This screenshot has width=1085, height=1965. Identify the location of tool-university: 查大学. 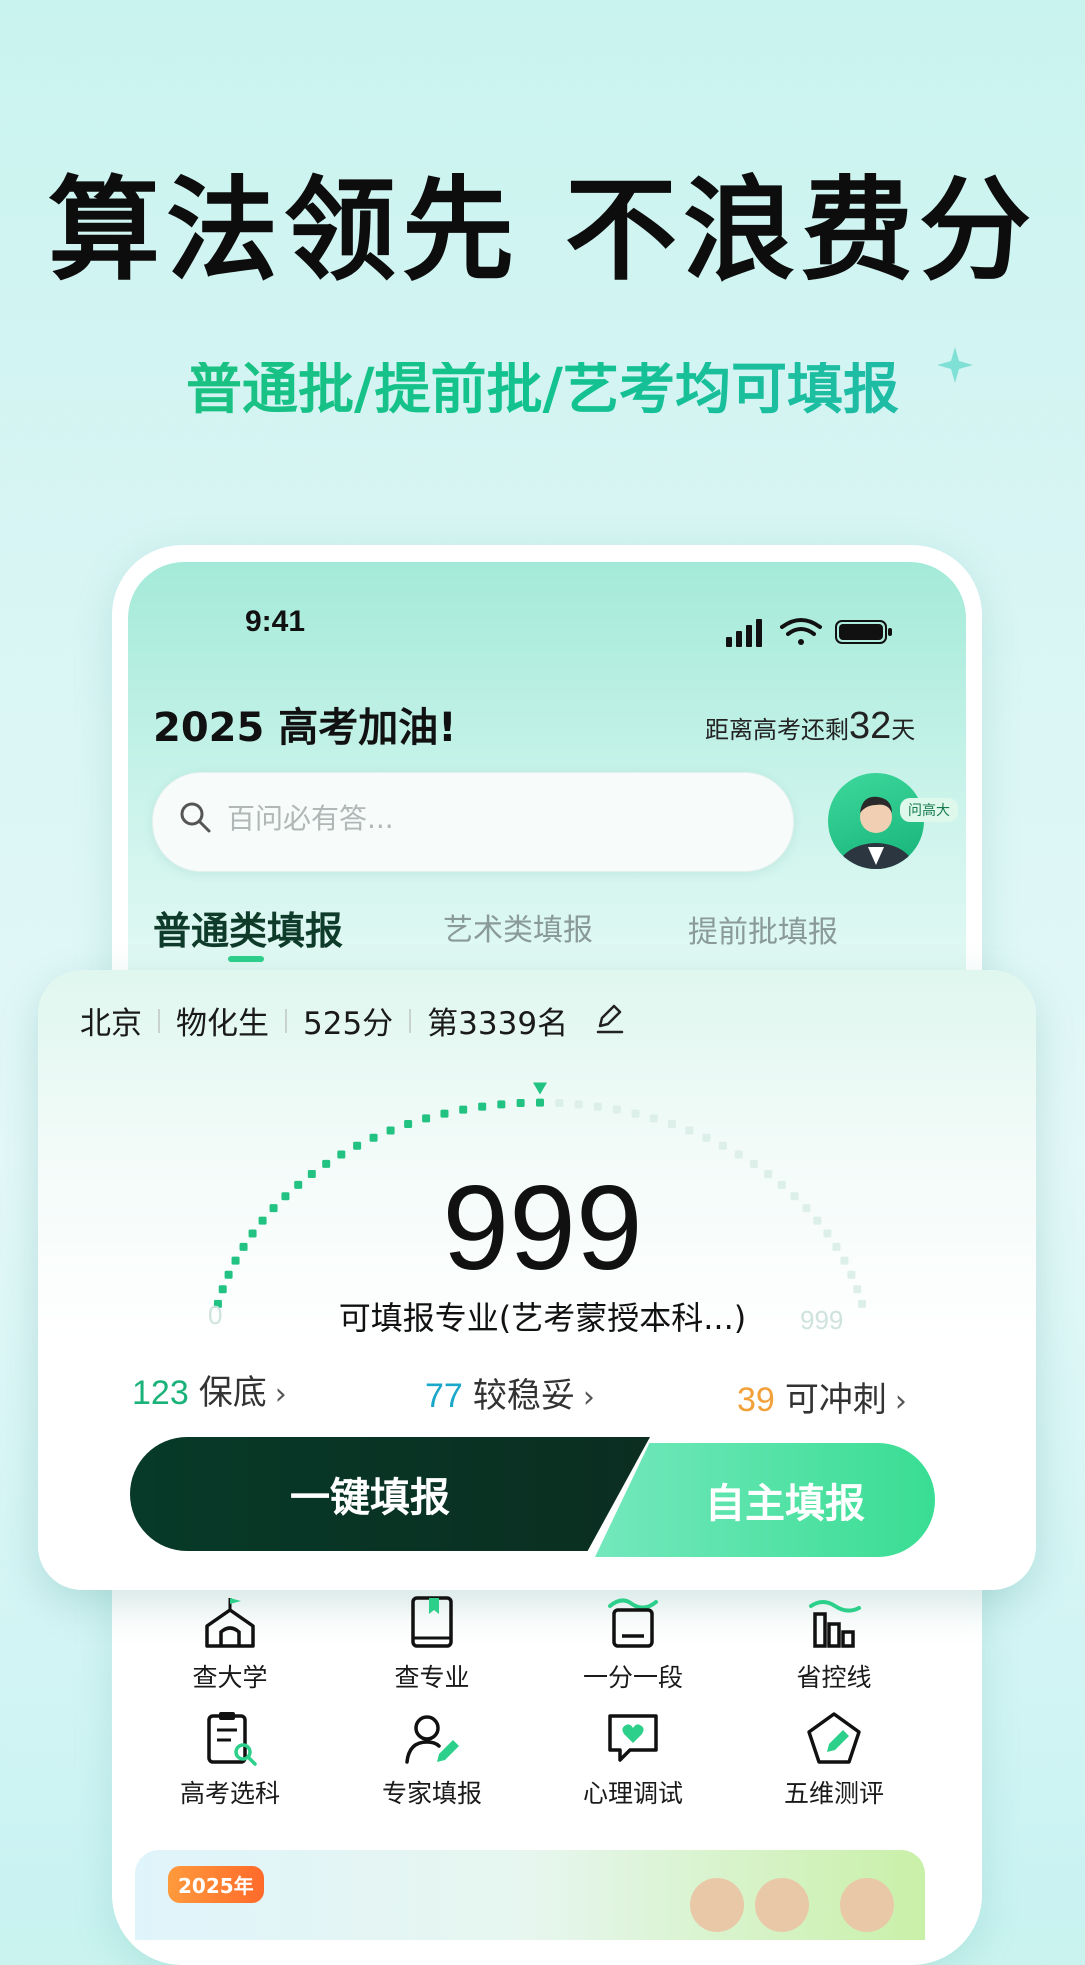
(230, 1643).